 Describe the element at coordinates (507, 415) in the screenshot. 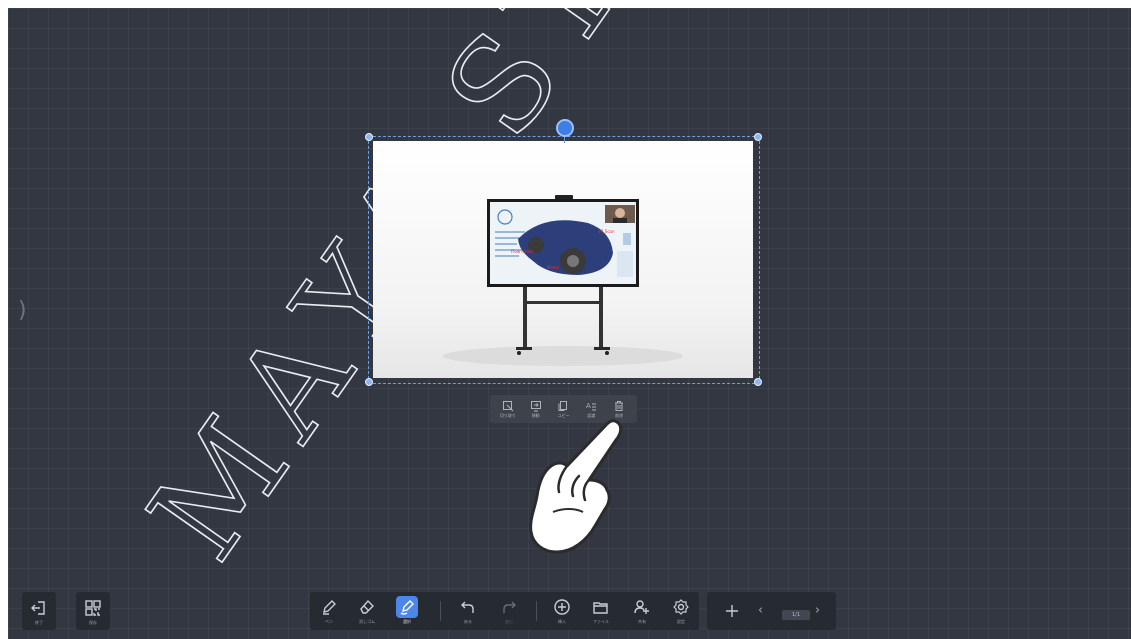

I see `crop-label: 切り取り` at that location.